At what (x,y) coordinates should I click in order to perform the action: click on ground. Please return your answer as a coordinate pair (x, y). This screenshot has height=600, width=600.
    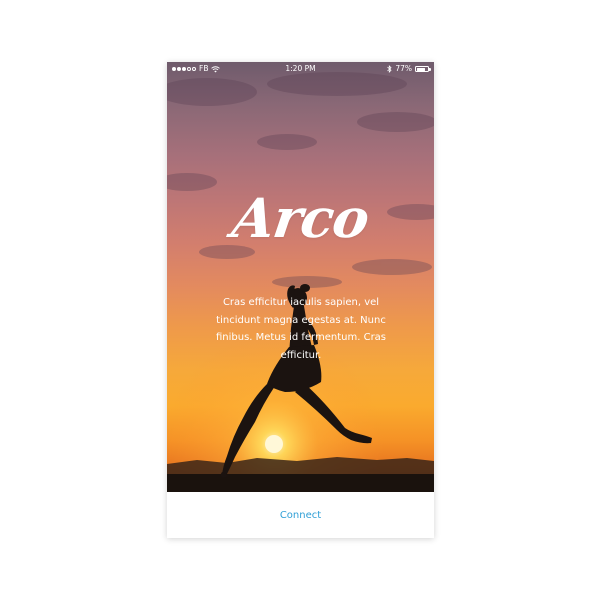
    Looking at the image, I should click on (300, 483).